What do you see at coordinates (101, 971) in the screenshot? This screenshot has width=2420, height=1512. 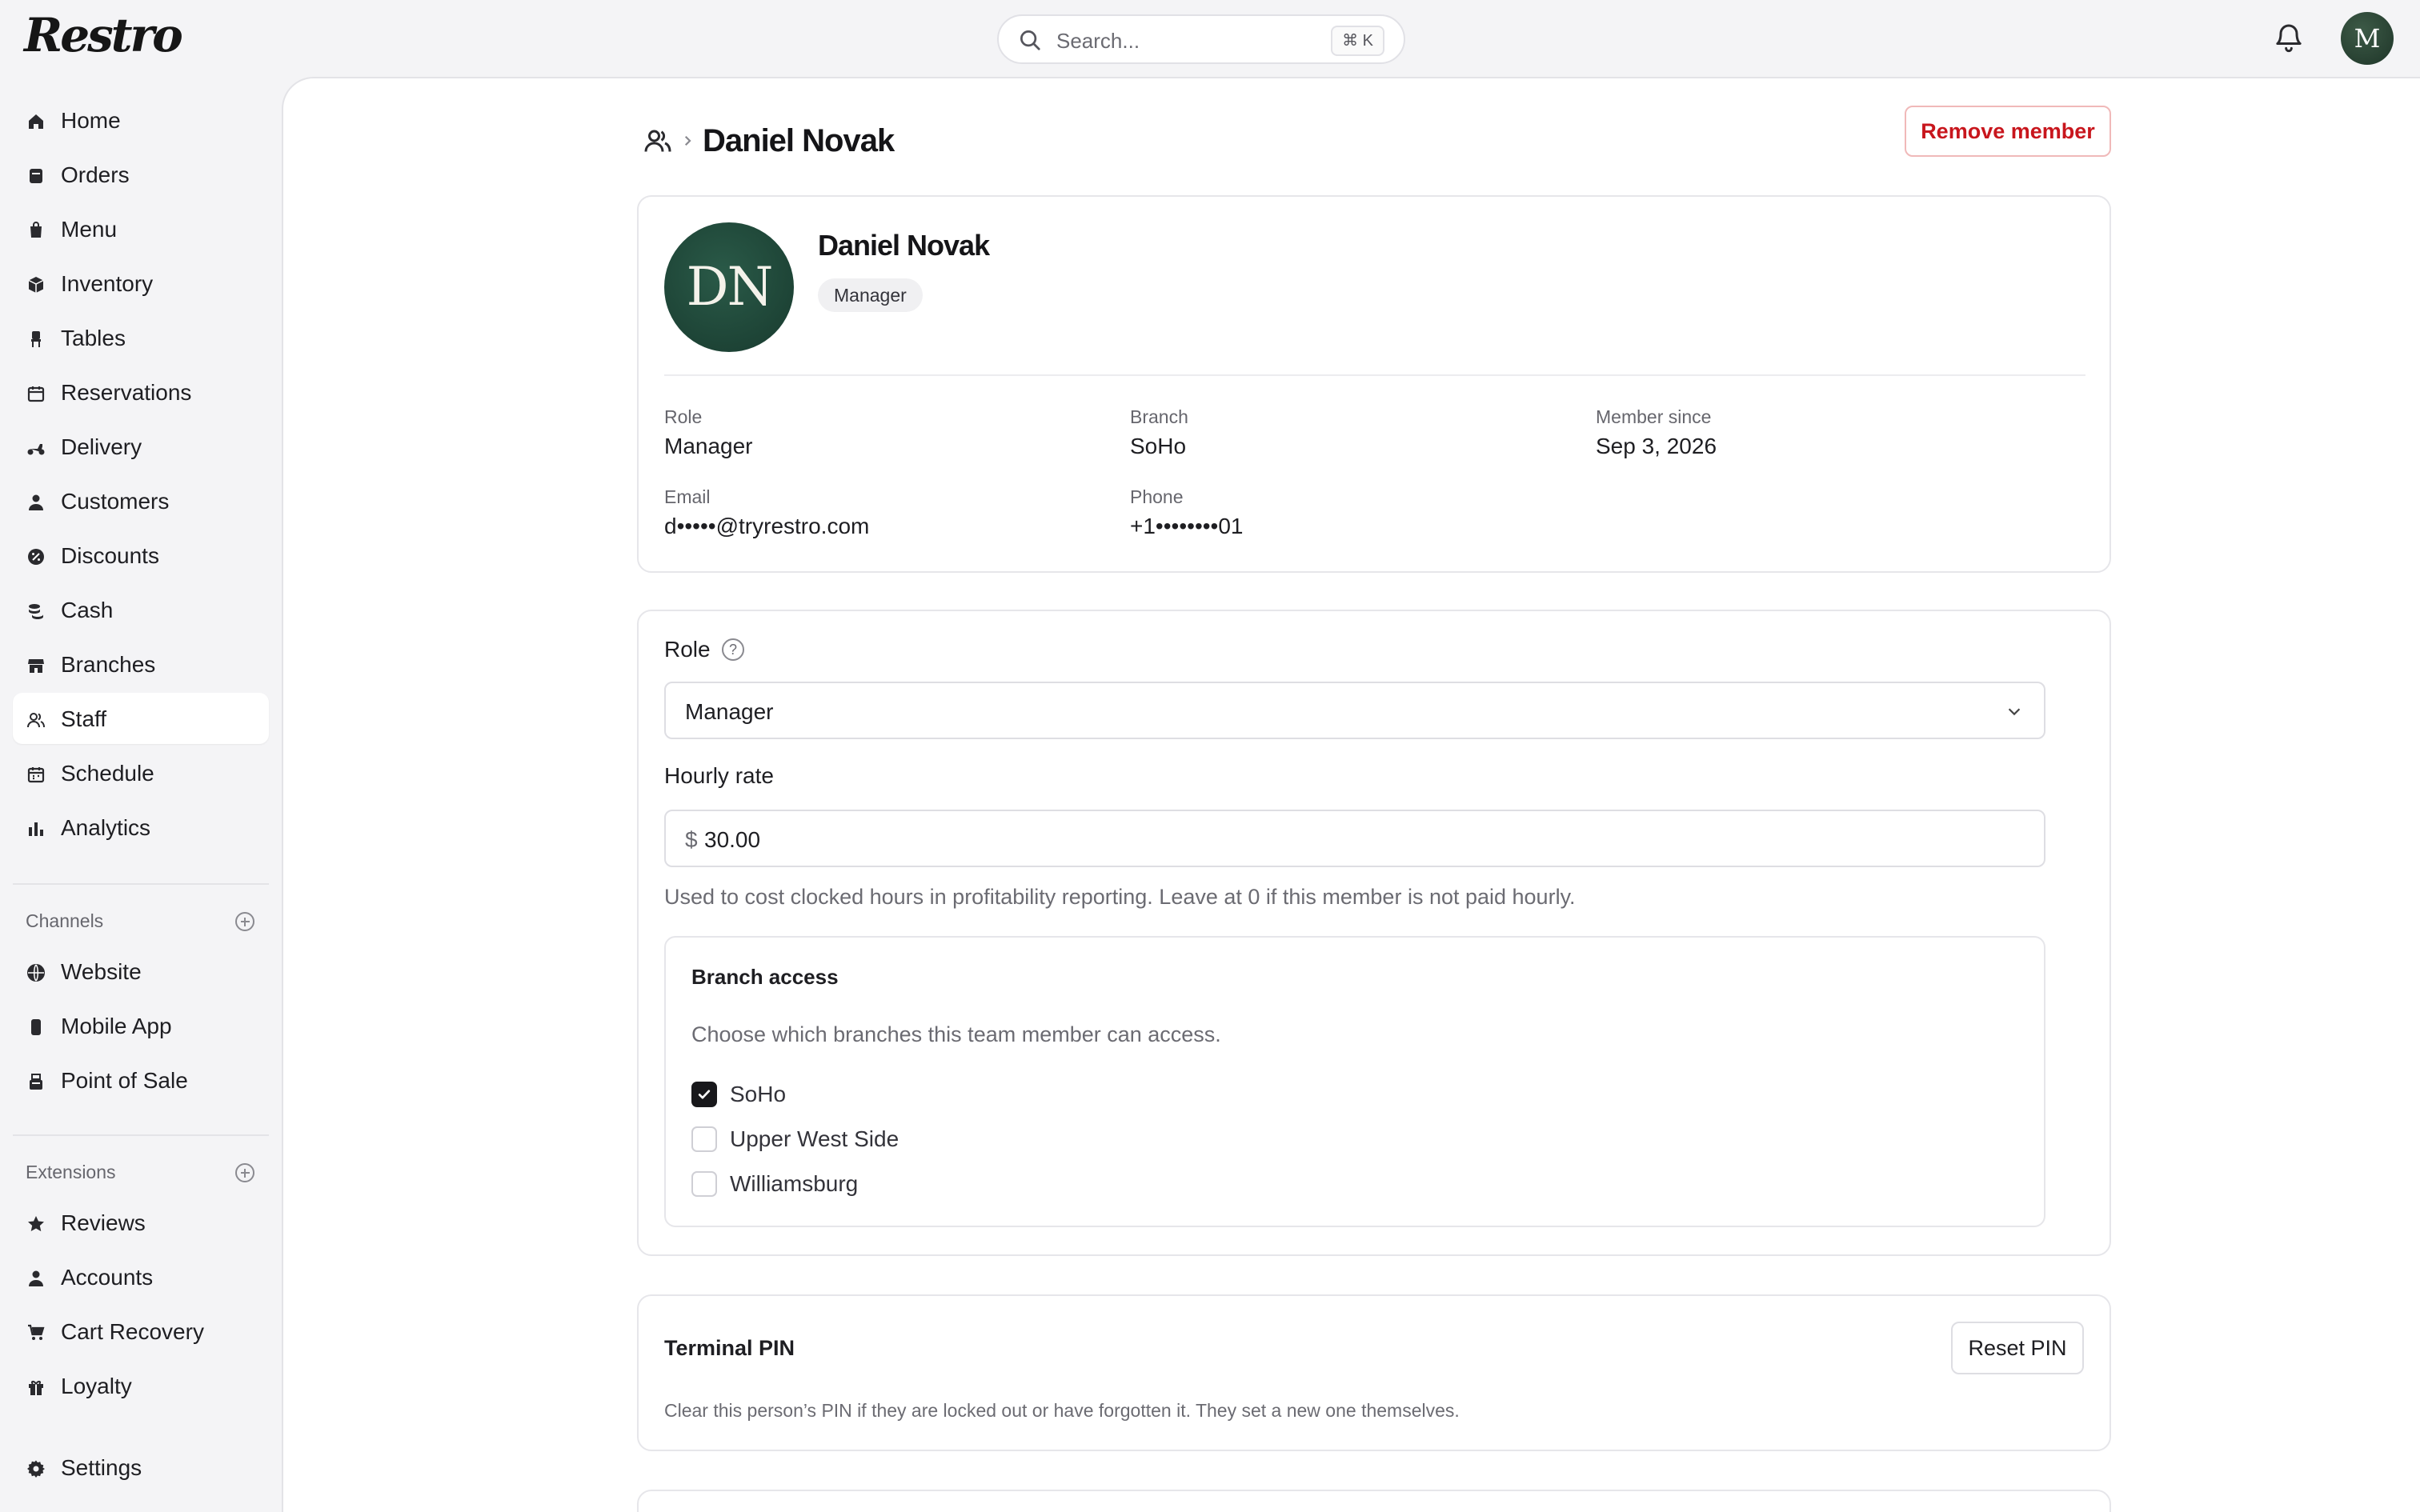 I see `sidebar-item-label: Website` at bounding box center [101, 971].